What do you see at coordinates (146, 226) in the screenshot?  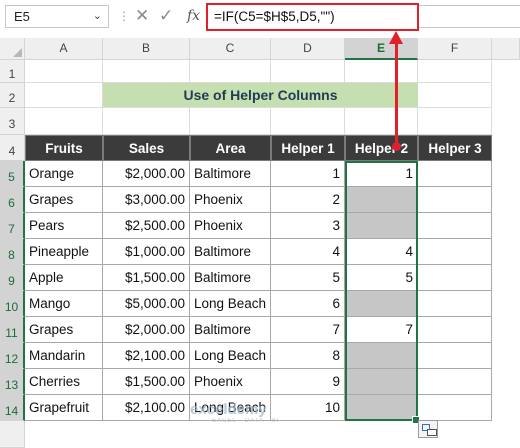 I see `cell-sales: $2,500.00` at bounding box center [146, 226].